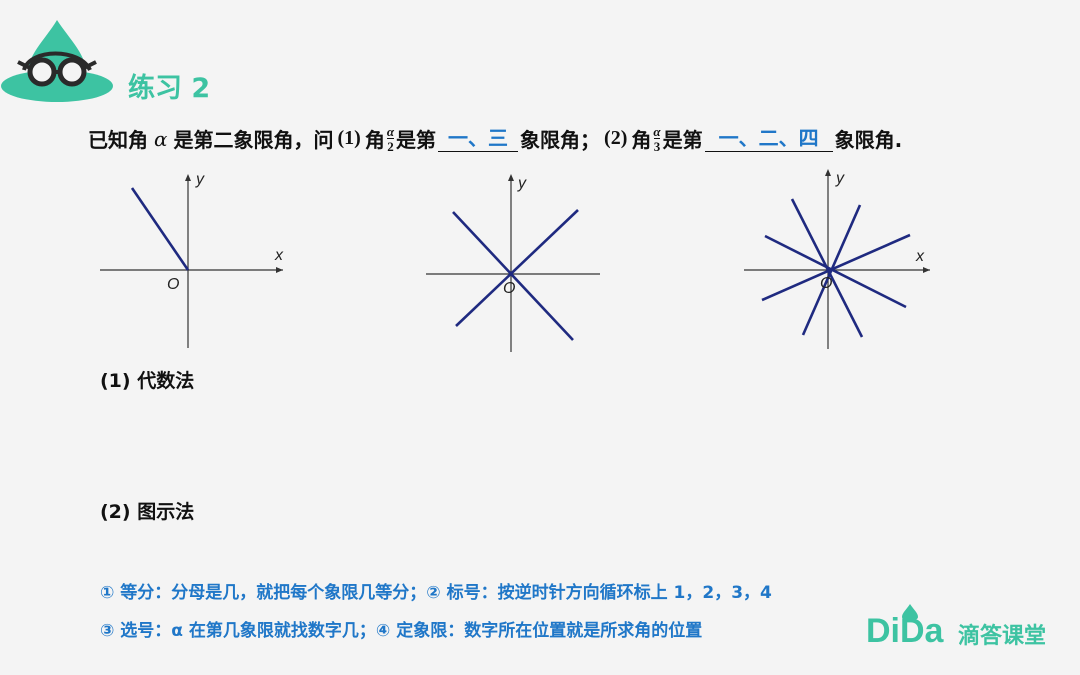 The width and height of the screenshot is (1080, 675). I want to click on answer-blank-2: 一、二、四, so click(768, 138).